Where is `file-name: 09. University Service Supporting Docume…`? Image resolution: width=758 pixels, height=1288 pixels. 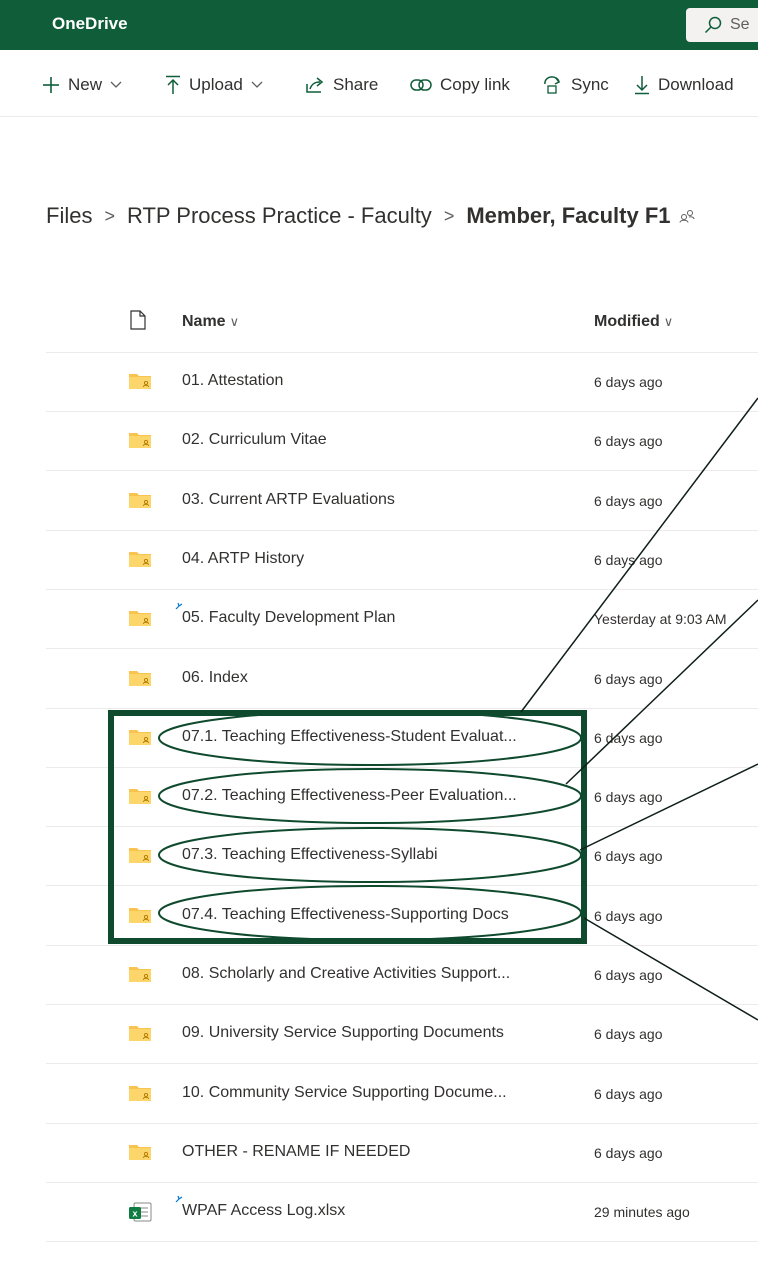
file-name: 09. University Service Supporting Docume… is located at coordinates (343, 1033).